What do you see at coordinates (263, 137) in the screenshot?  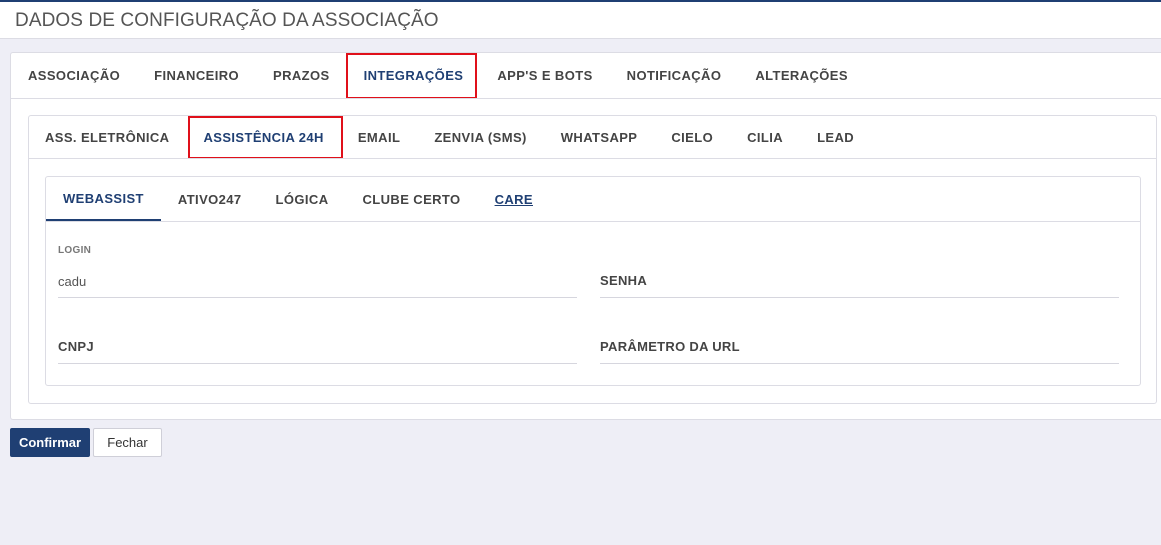 I see `tab-assistencia-24h: ASSISTÊNCIA 24H` at bounding box center [263, 137].